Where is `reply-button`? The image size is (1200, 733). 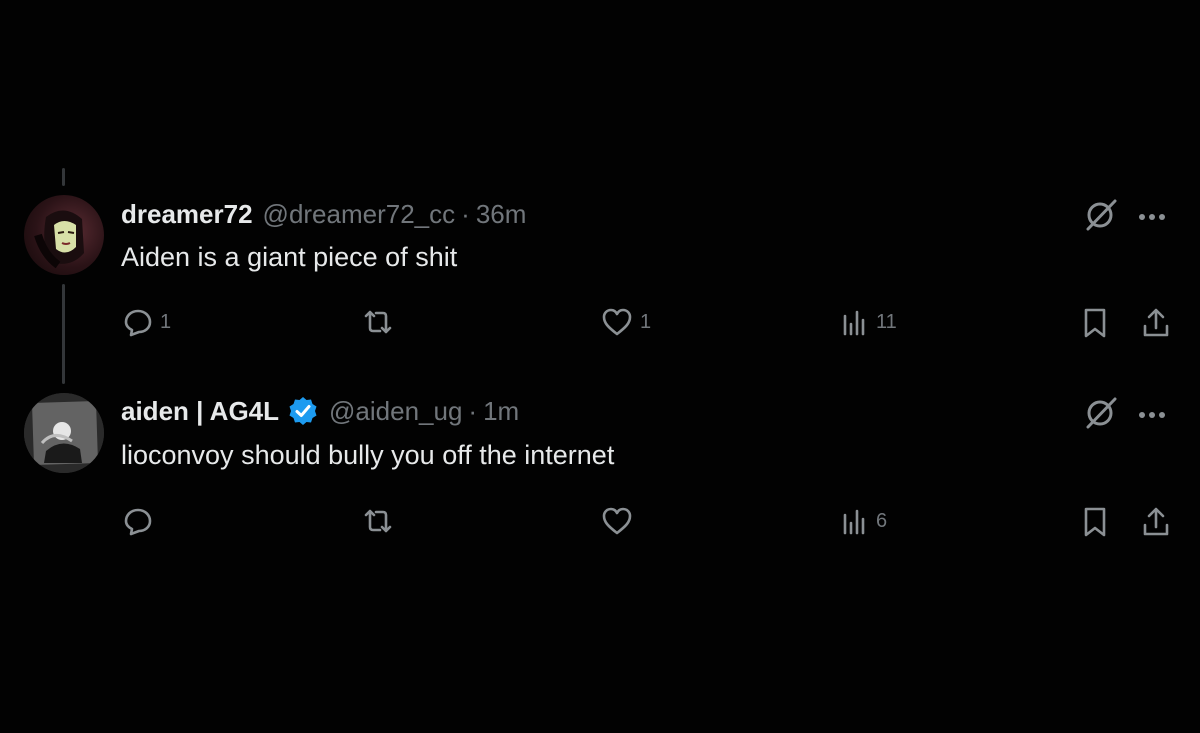 reply-button is located at coordinates (141, 521).